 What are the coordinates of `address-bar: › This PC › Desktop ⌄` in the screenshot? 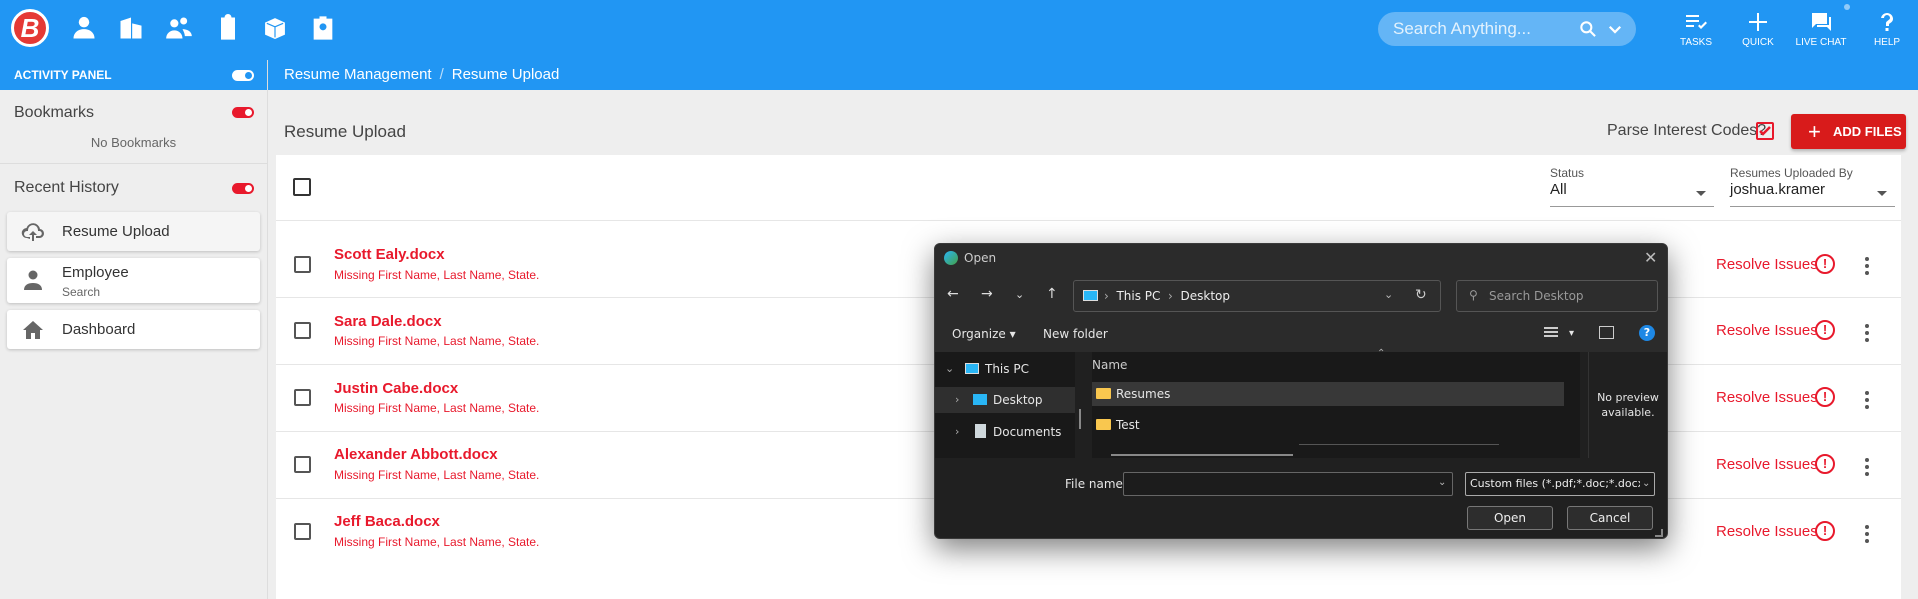 It's located at (1257, 296).